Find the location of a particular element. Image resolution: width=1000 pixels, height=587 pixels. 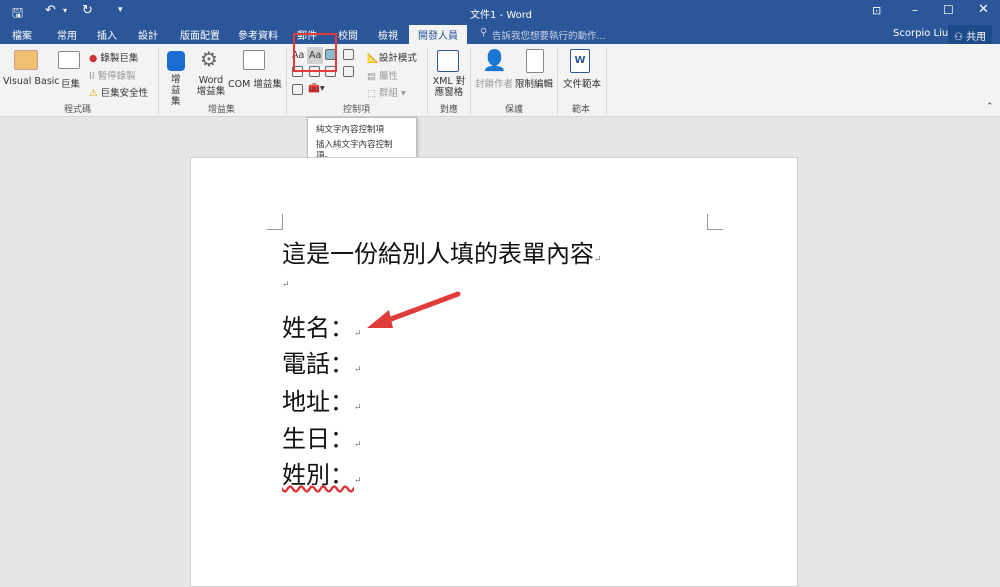

share-button: ⚇ 共用 is located at coordinates (970, 34).